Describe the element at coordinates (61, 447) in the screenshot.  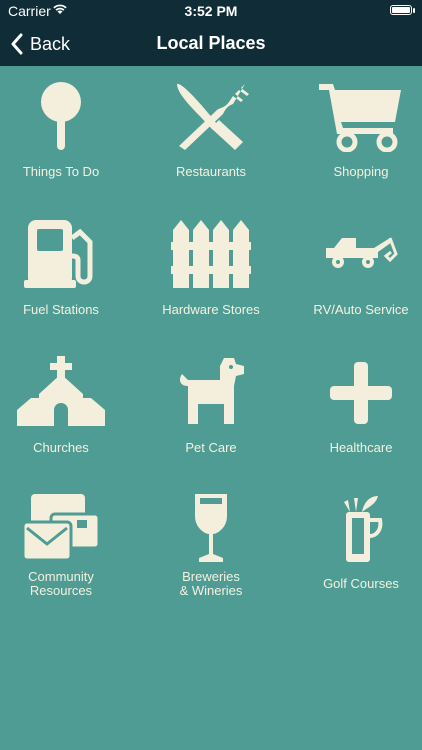
I see `tile-label: Churches` at that location.